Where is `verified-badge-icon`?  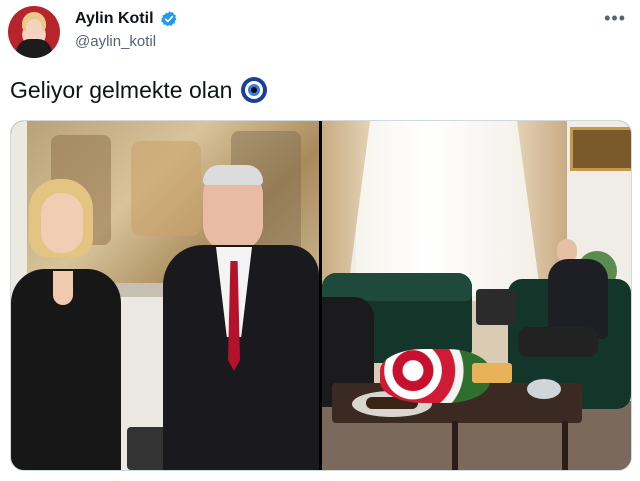 verified-badge-icon is located at coordinates (168, 19).